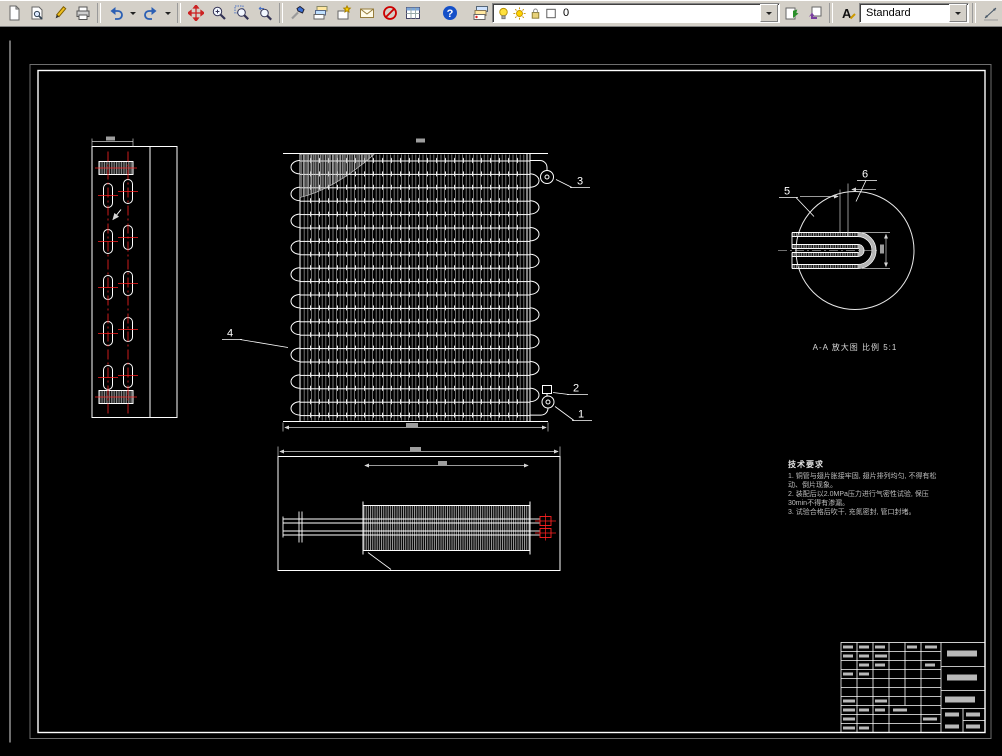 The image size is (1002, 756). Describe the element at coordinates (576, 389) in the screenshot. I see `balloon-2: 2` at that location.